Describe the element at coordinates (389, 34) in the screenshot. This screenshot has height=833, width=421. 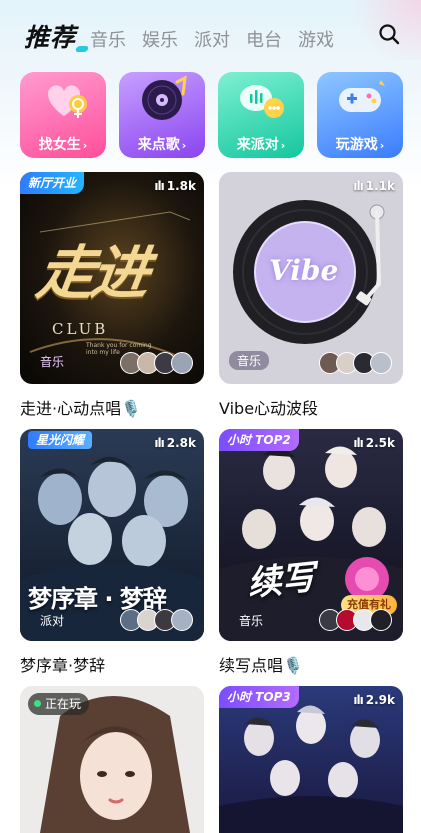
I see `search-icon` at that location.